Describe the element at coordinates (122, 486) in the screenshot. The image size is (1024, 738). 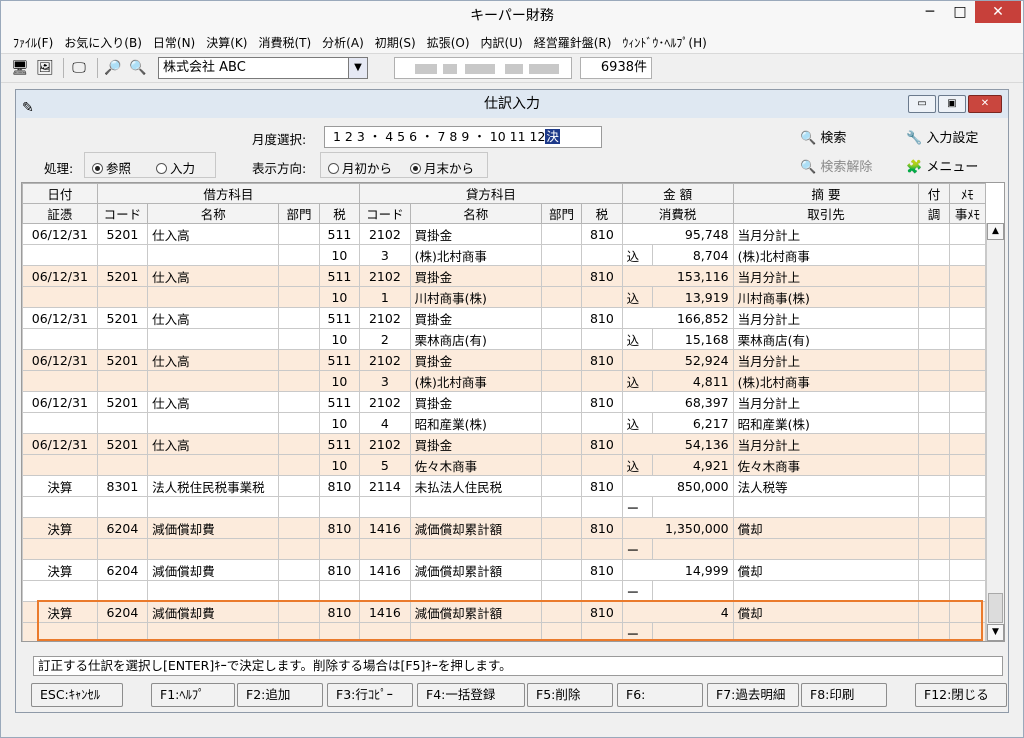
I see `cell-debit-code: 8301` at that location.